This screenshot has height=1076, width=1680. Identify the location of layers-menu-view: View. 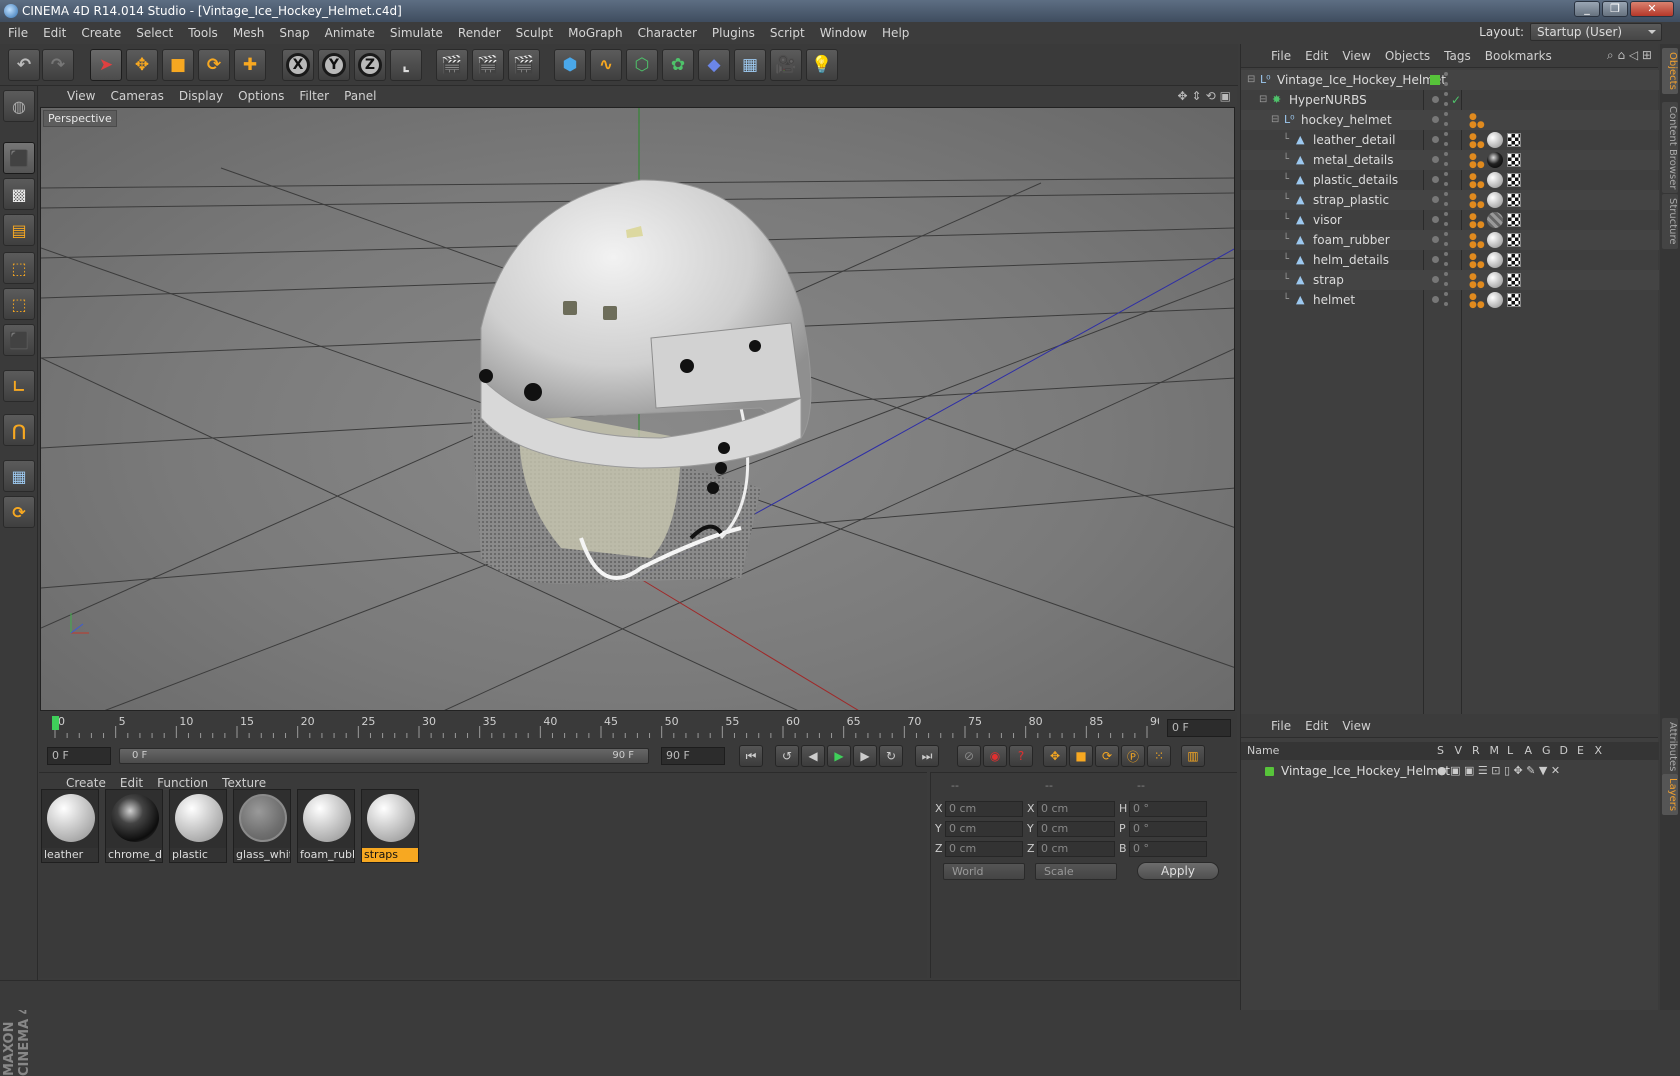
(1356, 726).